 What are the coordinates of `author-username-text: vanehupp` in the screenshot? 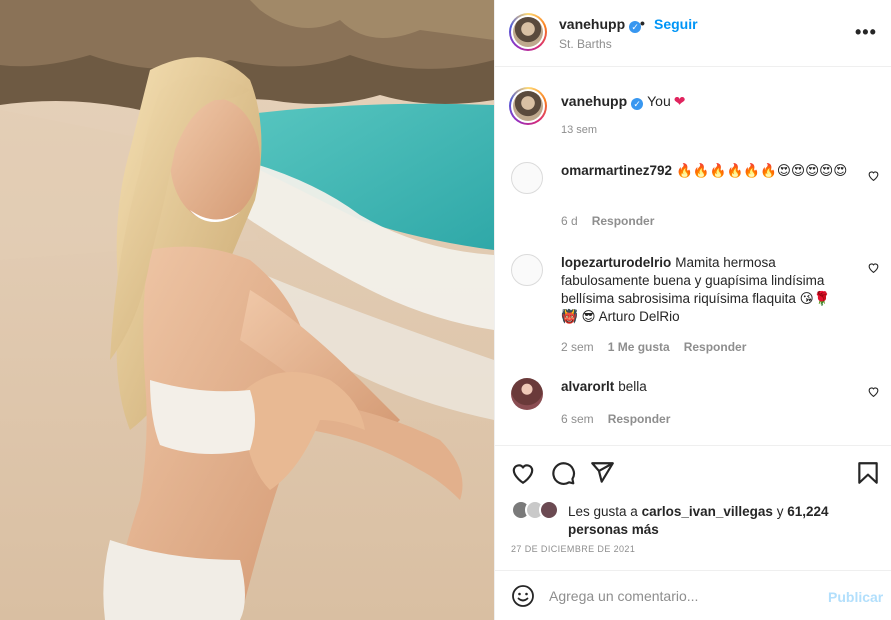 It's located at (592, 24).